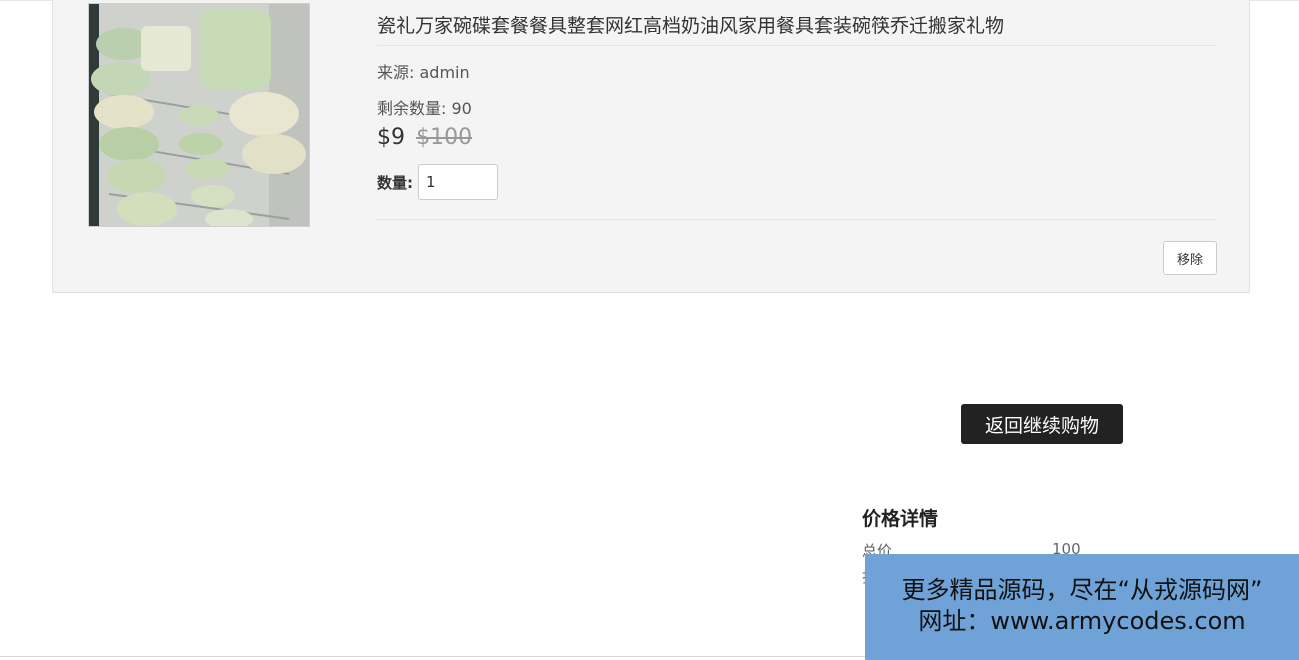  What do you see at coordinates (391, 137) in the screenshot?
I see `current-price: $9` at bounding box center [391, 137].